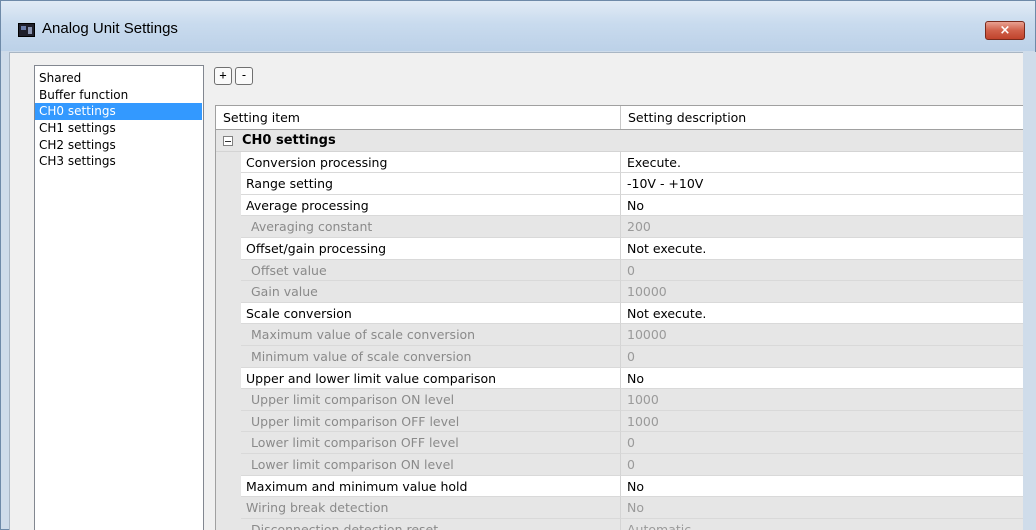 Image resolution: width=1036 pixels, height=530 pixels. I want to click on grid-row: Disconnection detection reset Automatic, so click(623, 524).